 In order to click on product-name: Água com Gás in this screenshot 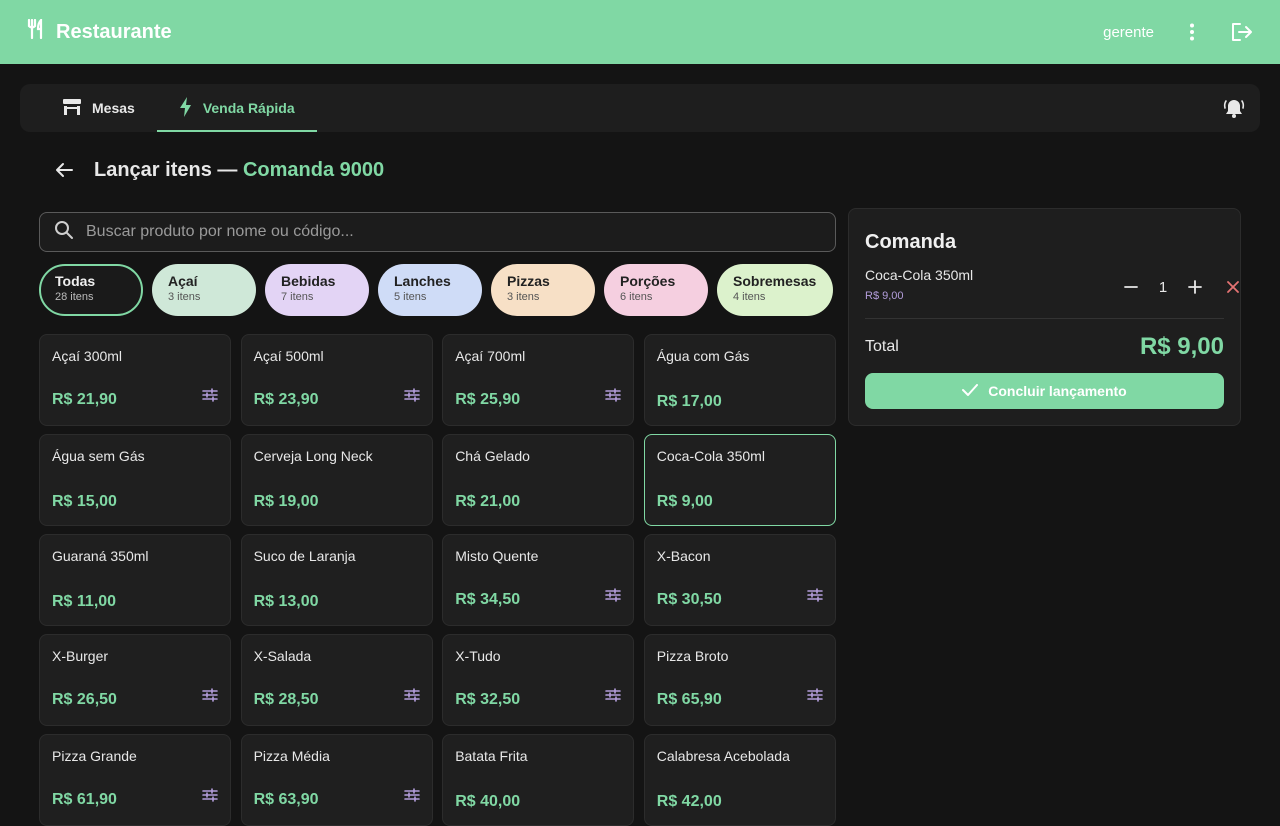, I will do `click(703, 356)`.